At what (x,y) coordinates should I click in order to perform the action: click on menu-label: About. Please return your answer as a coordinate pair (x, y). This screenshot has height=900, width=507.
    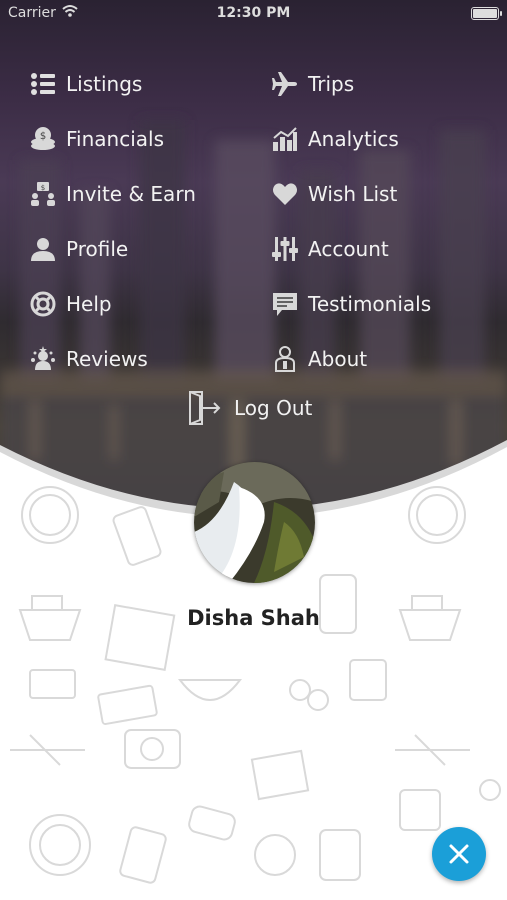
    Looking at the image, I should click on (338, 359).